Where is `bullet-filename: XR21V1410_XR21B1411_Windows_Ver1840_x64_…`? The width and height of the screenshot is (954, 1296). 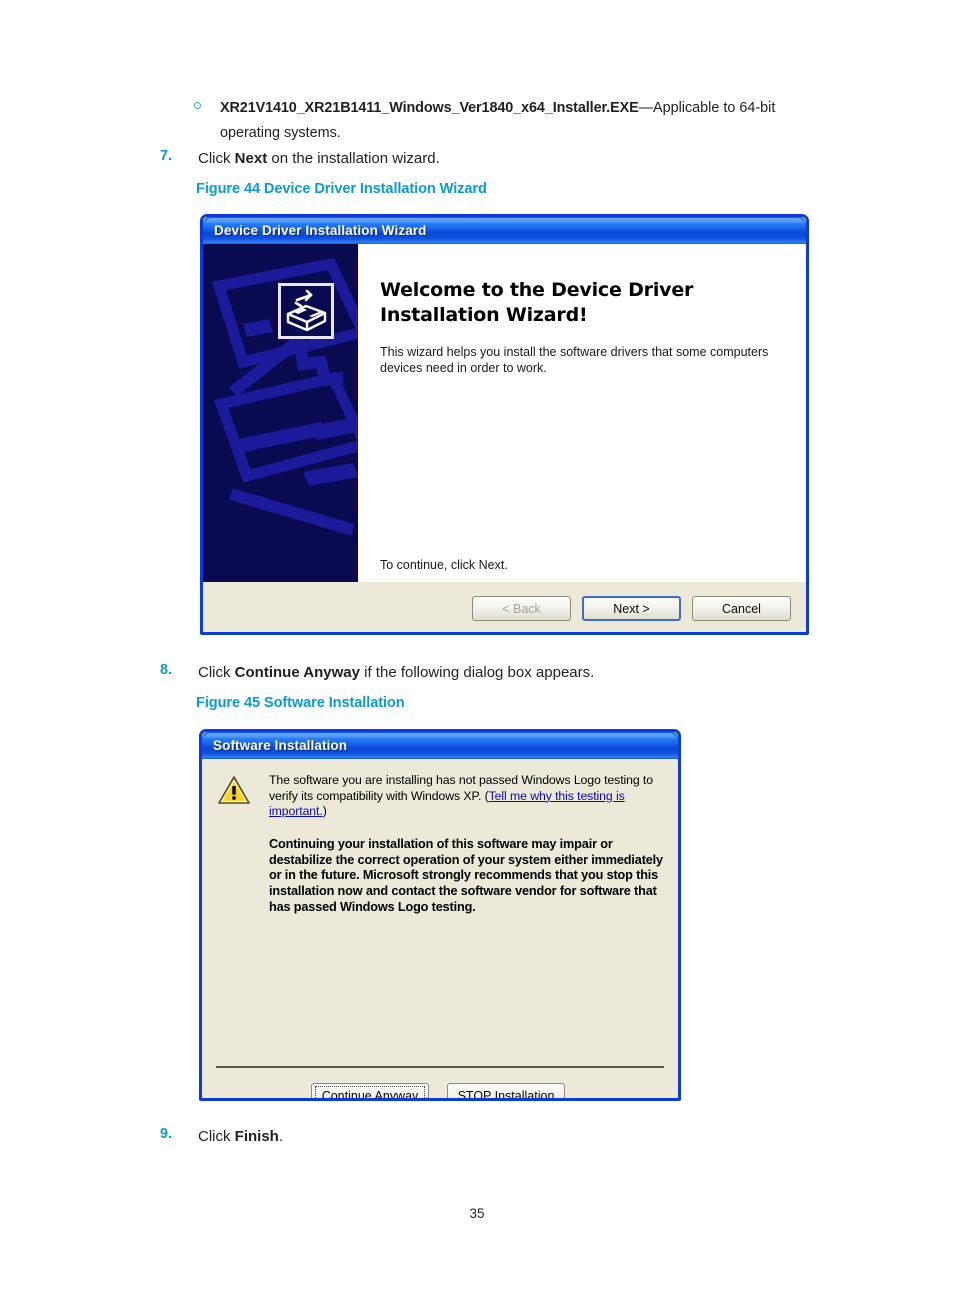 bullet-filename: XR21V1410_XR21B1411_Windows_Ver1840_x64_… is located at coordinates (429, 108).